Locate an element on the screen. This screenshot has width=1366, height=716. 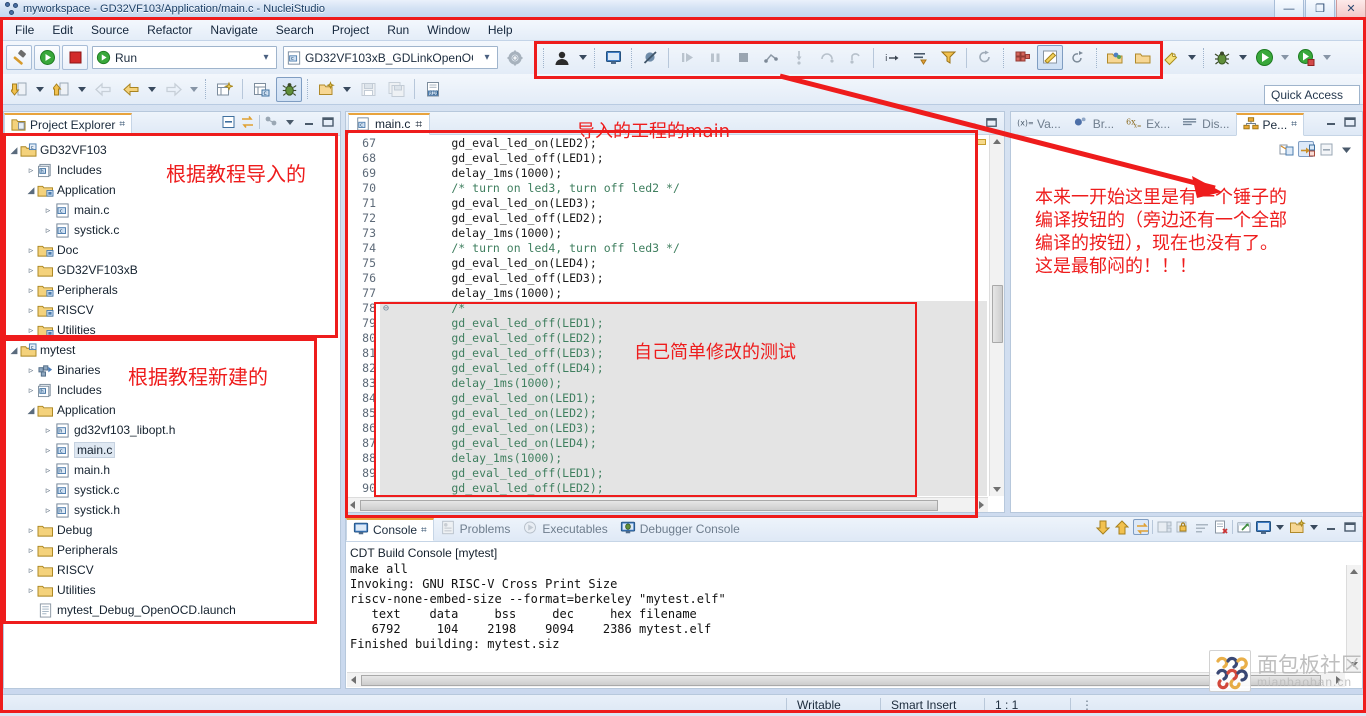
menu-source: Source is located at coordinates (110, 30).